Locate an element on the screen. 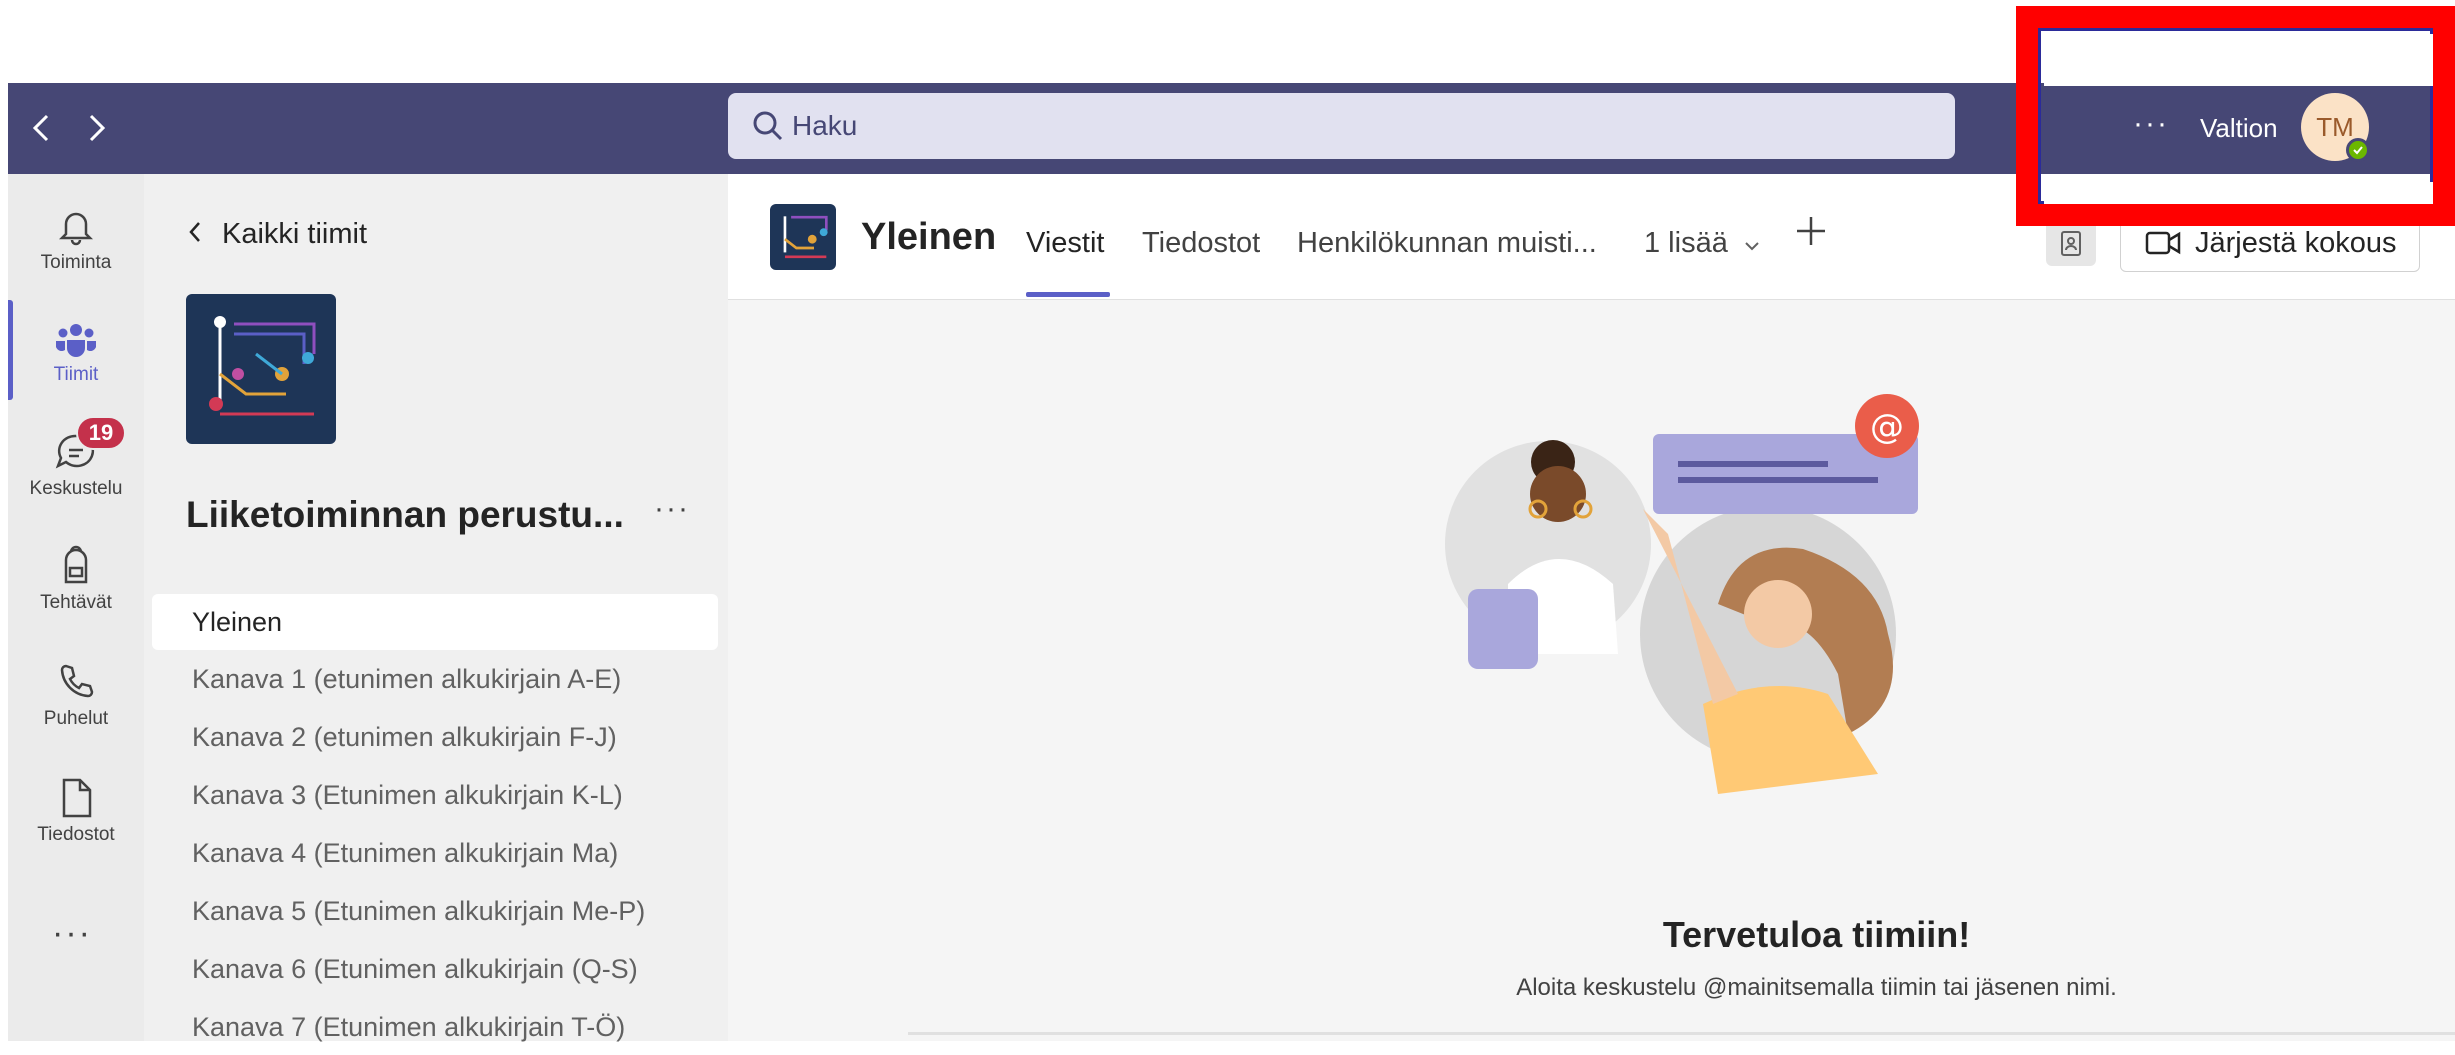 The image size is (2455, 1055). channel-item: Kanava 5 (Etunimen alkukirjain Me-P) is located at coordinates (435, 911).